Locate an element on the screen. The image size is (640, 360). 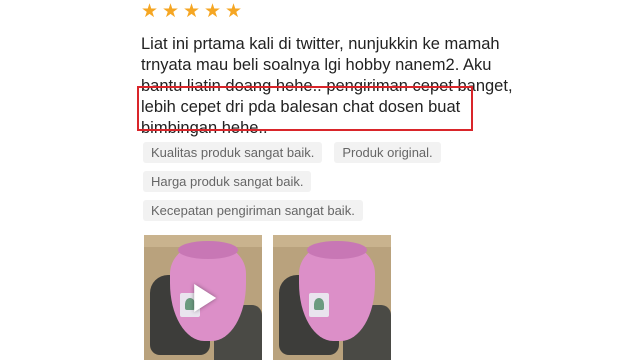
tag-price: Harga produk sangat baik. is located at coordinates (227, 181).